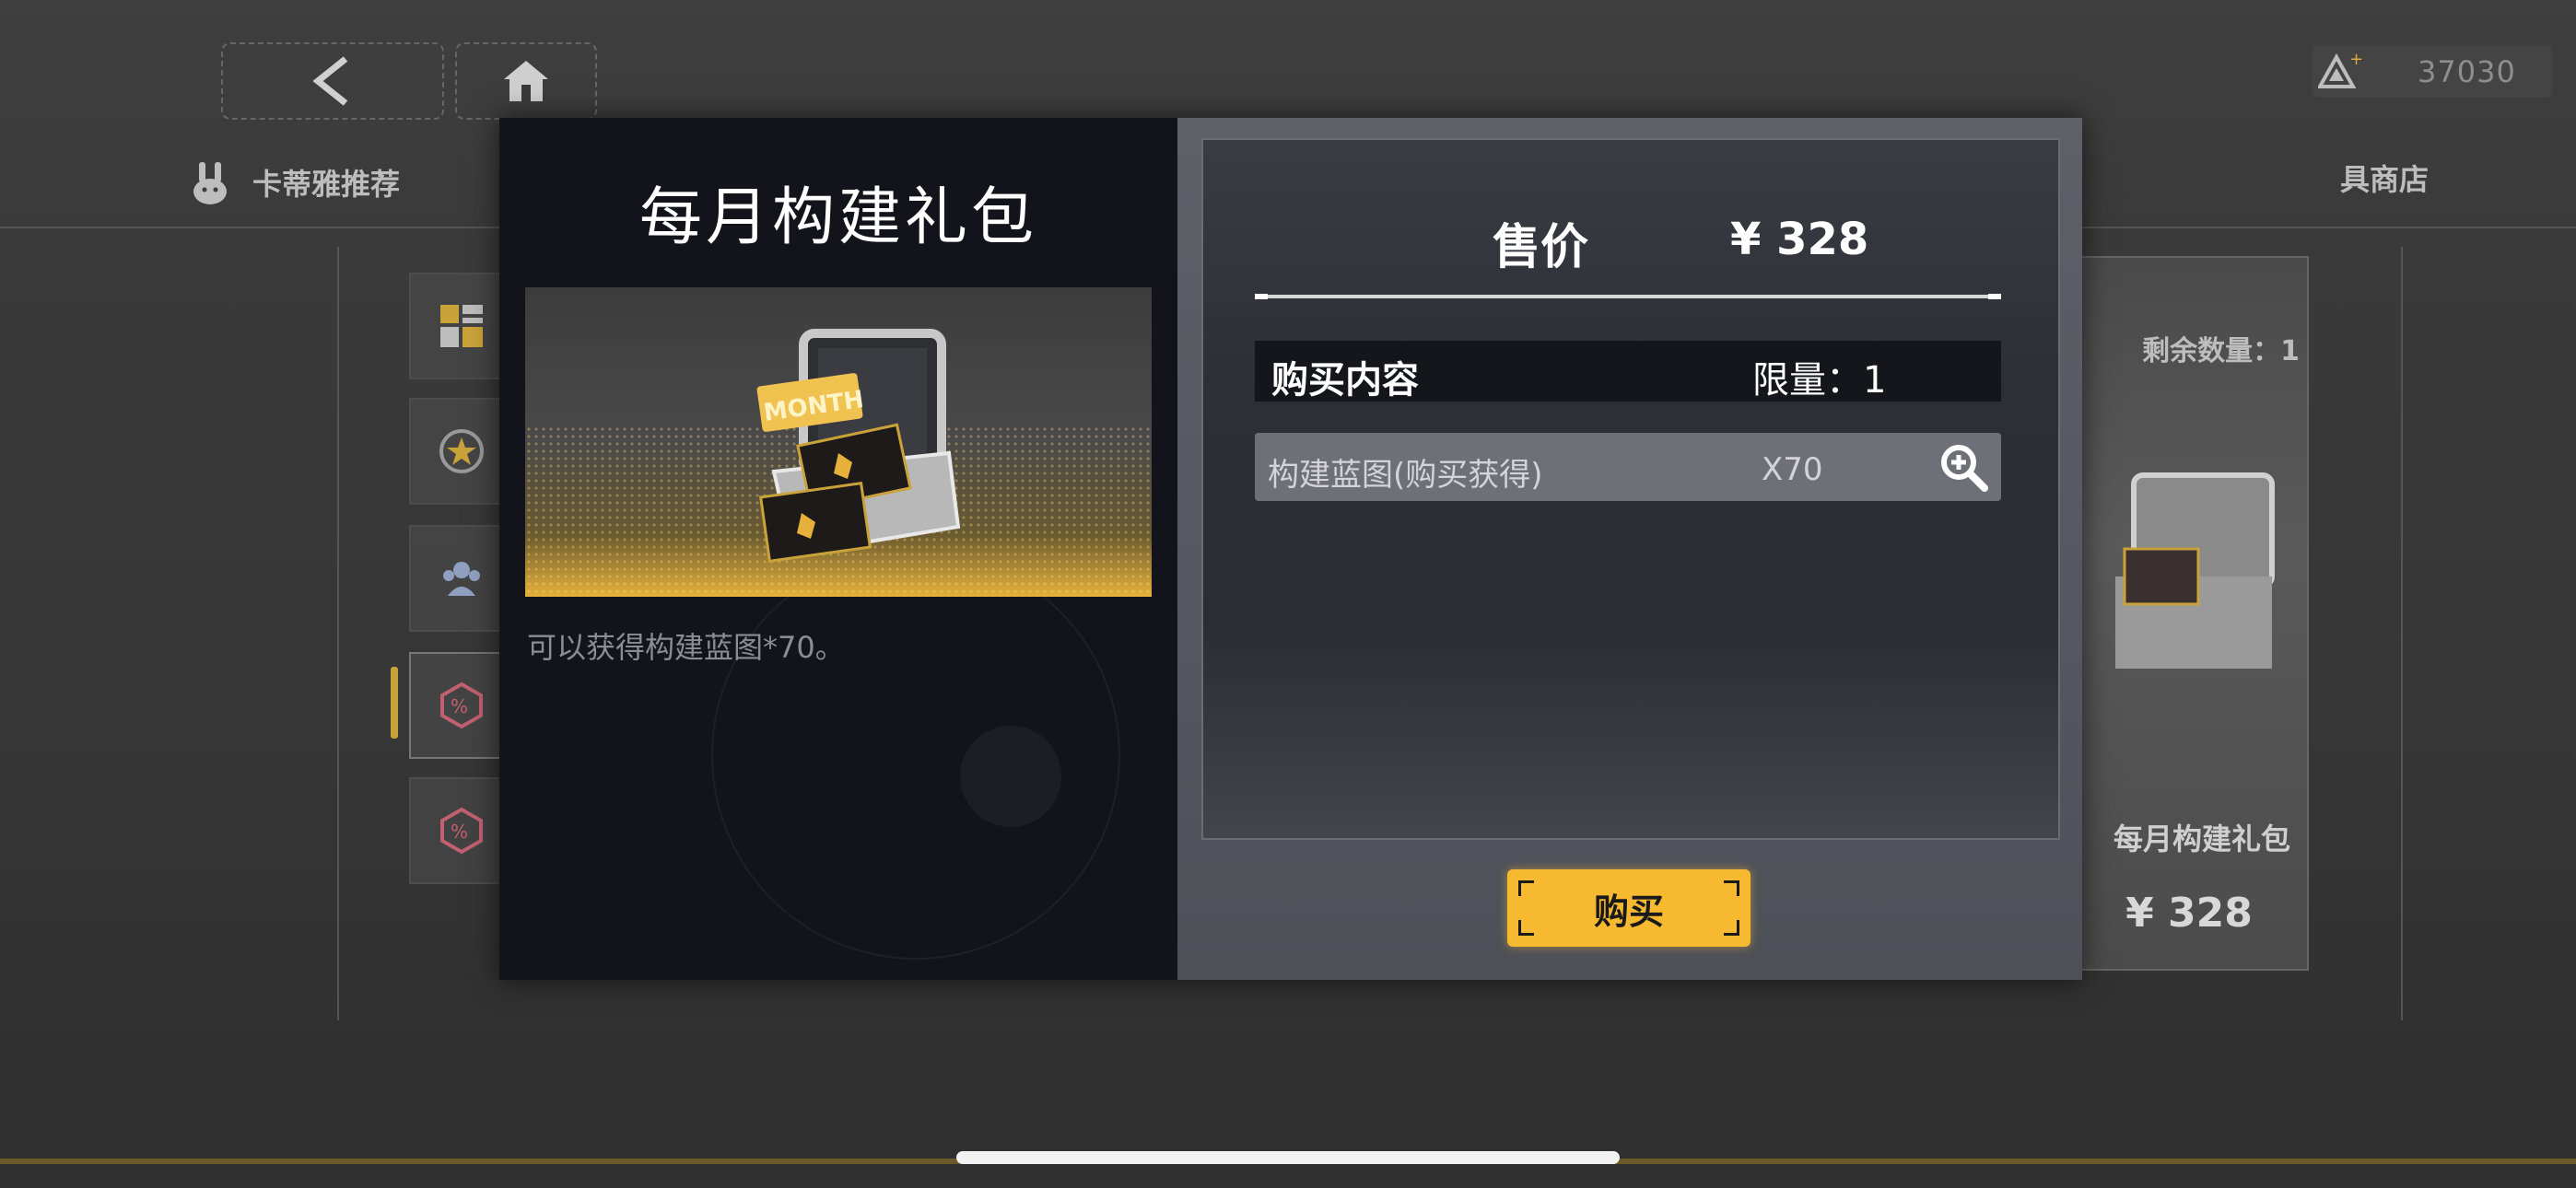 The image size is (2576, 1188). I want to click on contents-header: 购买内容 限量：1, so click(1628, 371).